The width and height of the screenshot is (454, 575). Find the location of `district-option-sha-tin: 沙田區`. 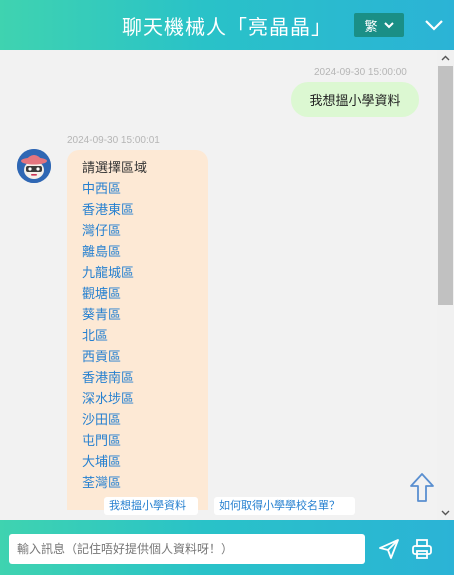

district-option-sha-tin: 沙田區 is located at coordinates (145, 420).